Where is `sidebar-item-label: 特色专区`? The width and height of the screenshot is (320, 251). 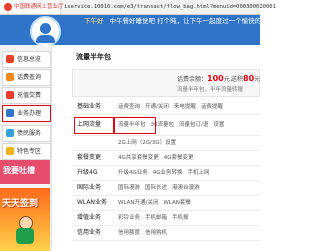
sidebar-item-label: 特色专区 is located at coordinates (29, 151).